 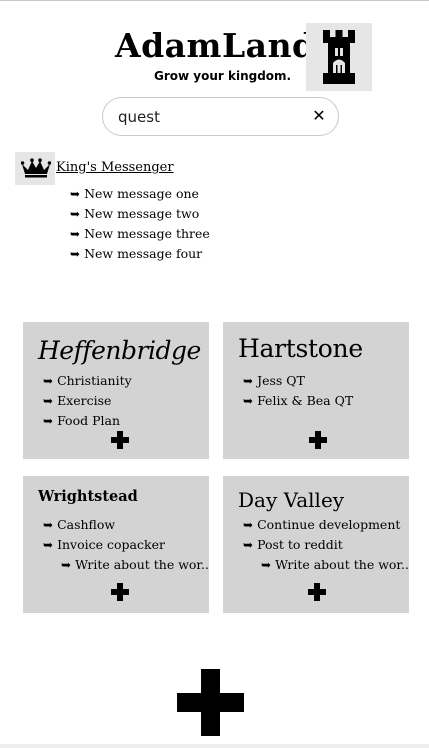 I want to click on card-item-list: ➥ Christianity ➥ Exercise ➥ Food Plan, so click(x=87, y=401).